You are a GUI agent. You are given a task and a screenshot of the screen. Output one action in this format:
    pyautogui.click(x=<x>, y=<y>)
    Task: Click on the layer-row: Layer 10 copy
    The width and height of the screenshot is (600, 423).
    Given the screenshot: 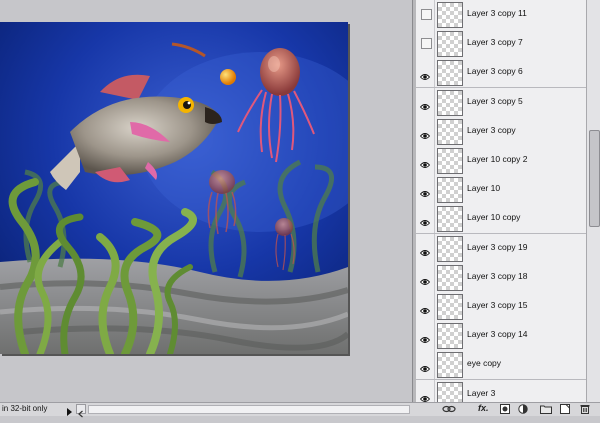 What is the action you would take?
    pyautogui.click(x=501, y=219)
    